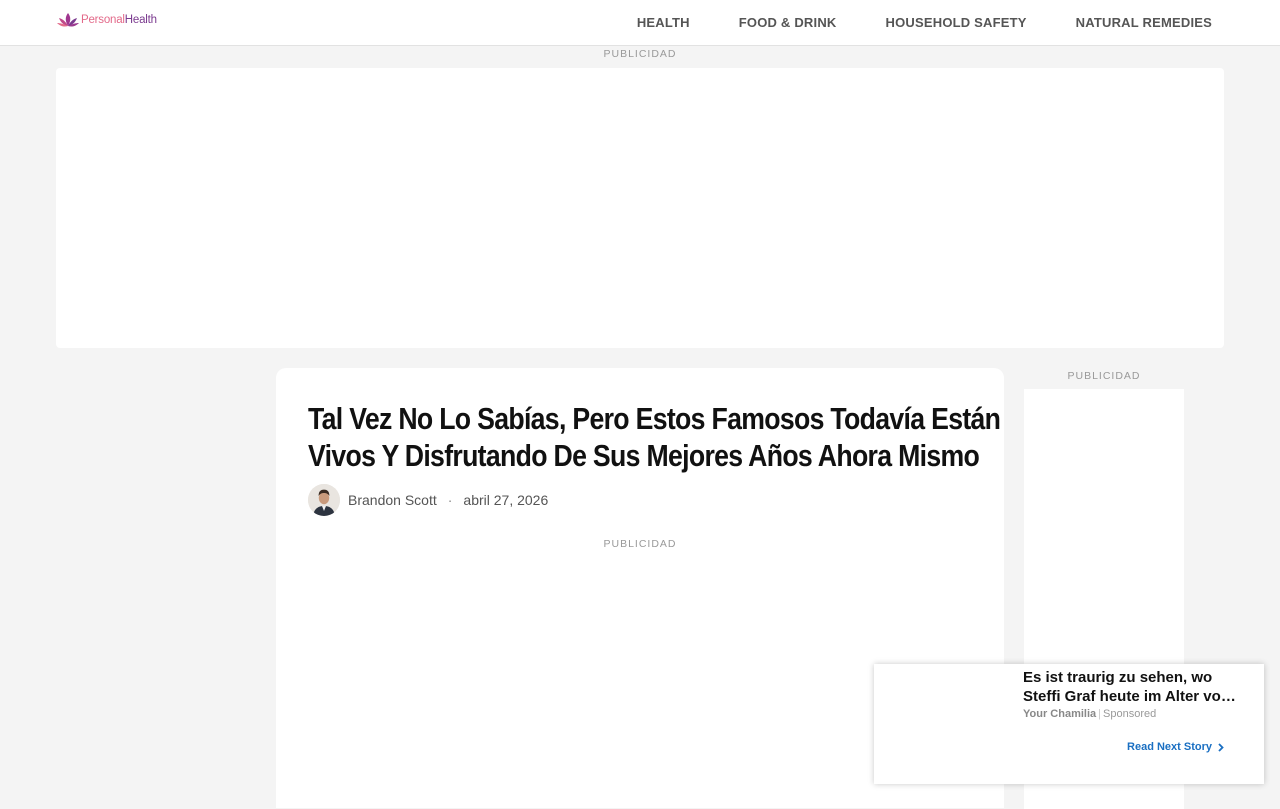 The width and height of the screenshot is (1280, 809). Describe the element at coordinates (663, 22) in the screenshot. I see `nav-health: HEALTH` at that location.